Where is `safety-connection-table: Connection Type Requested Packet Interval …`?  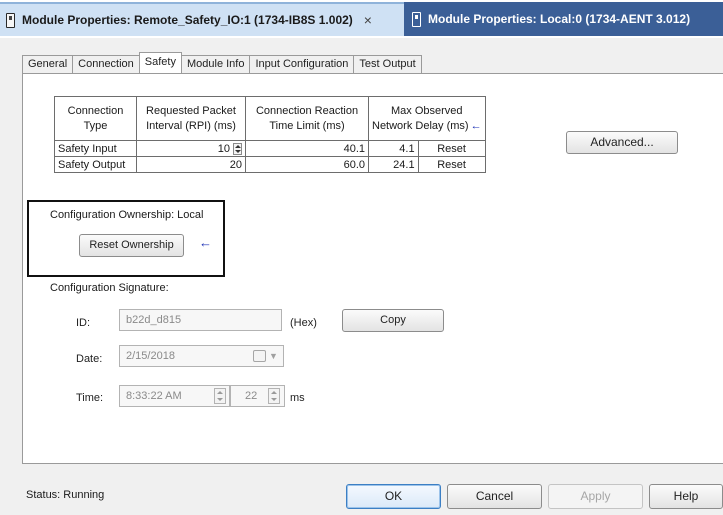
safety-connection-table: Connection Type Requested Packet Interval … is located at coordinates (270, 134).